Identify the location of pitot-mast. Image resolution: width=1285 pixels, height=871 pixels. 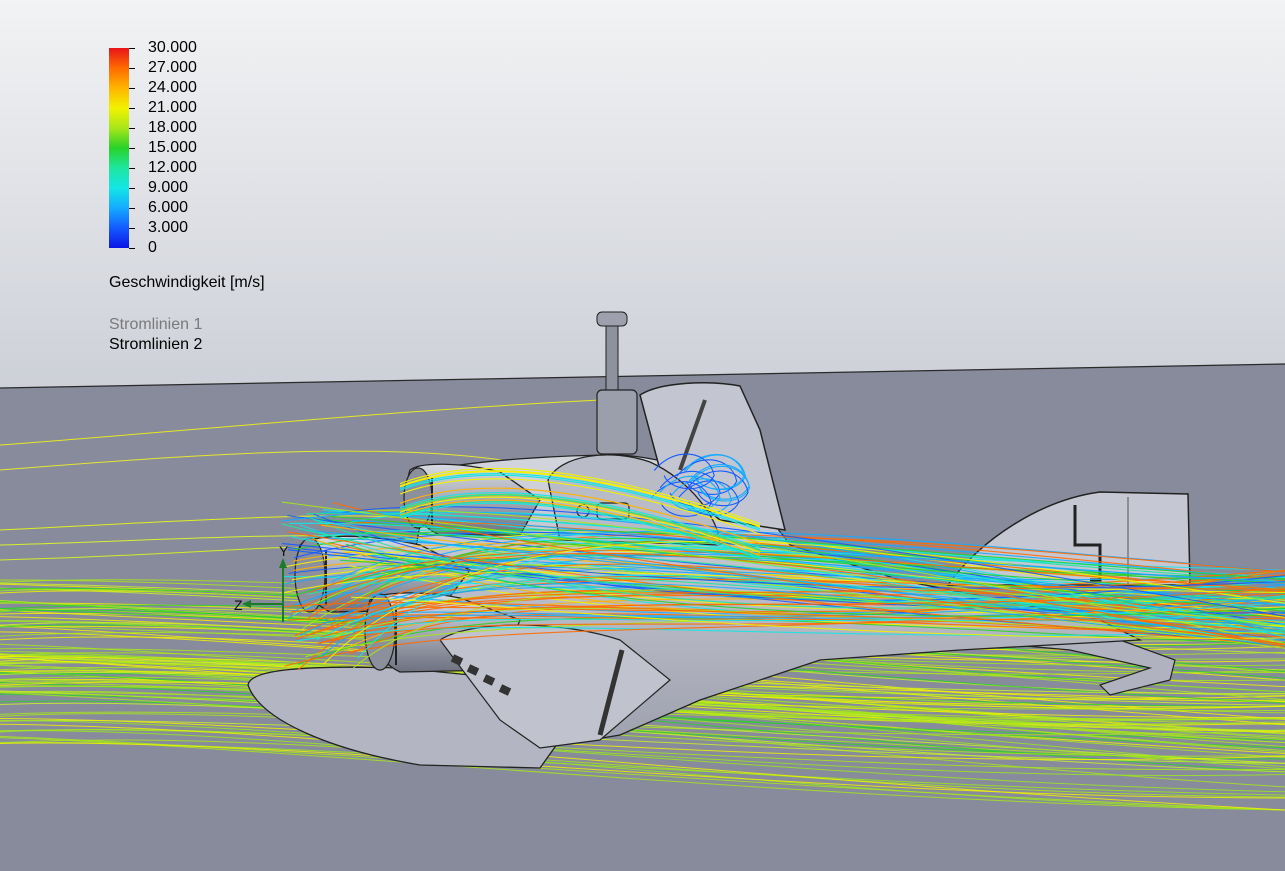
(612, 357).